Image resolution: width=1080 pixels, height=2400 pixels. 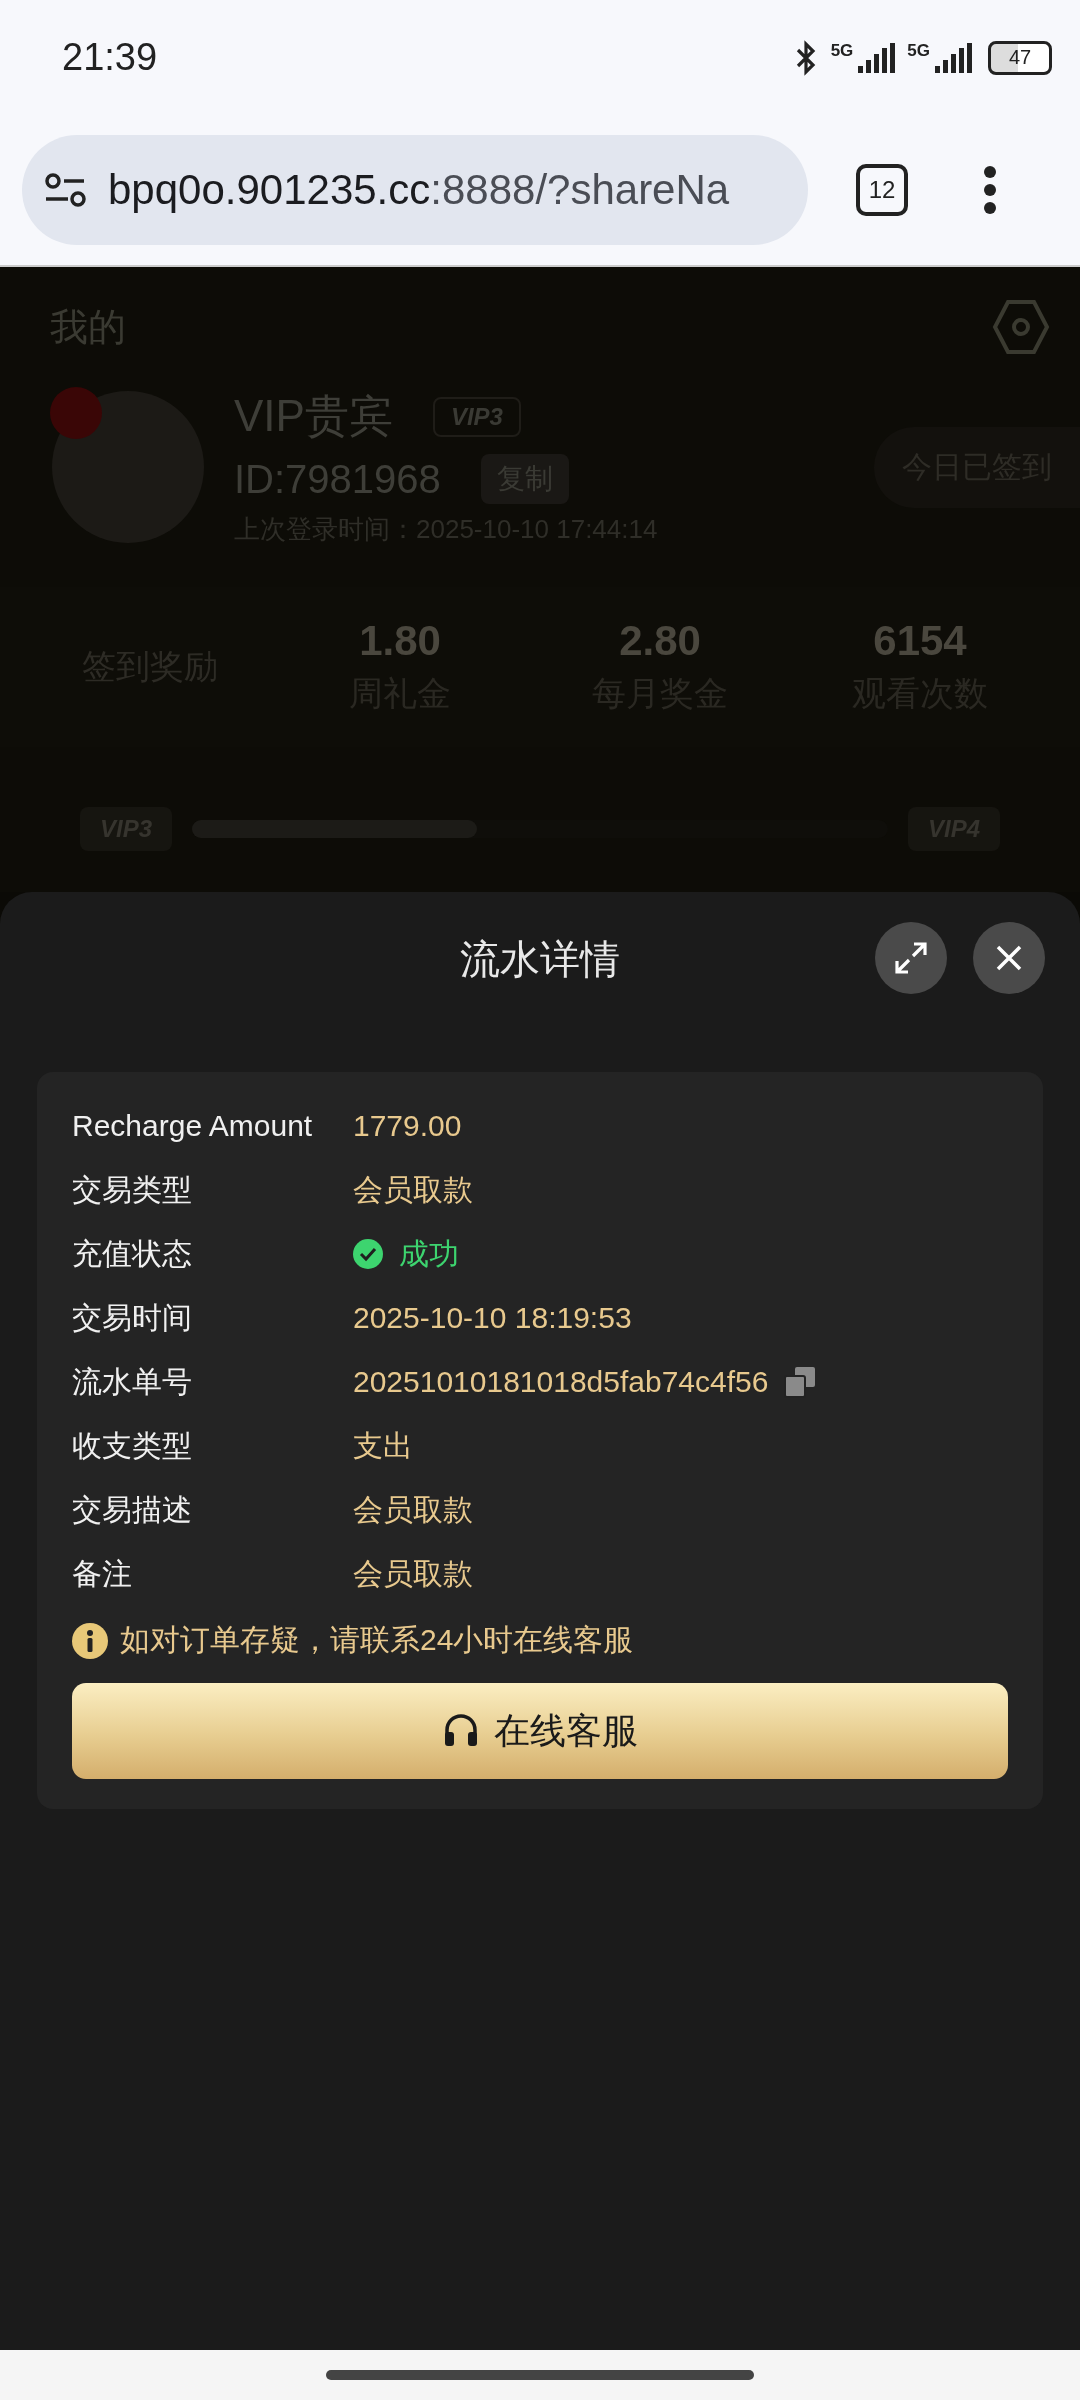 I want to click on close-icon, so click(x=1009, y=958).